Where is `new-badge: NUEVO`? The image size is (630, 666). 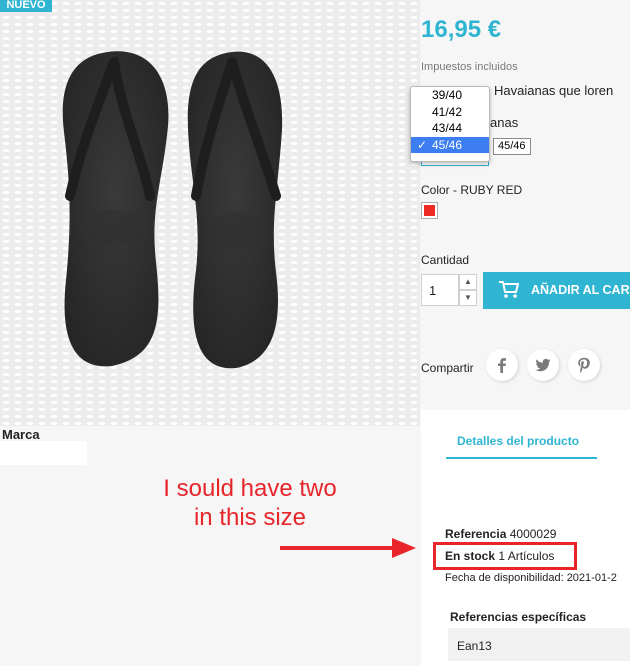
new-badge: NUEVO is located at coordinates (26, 6).